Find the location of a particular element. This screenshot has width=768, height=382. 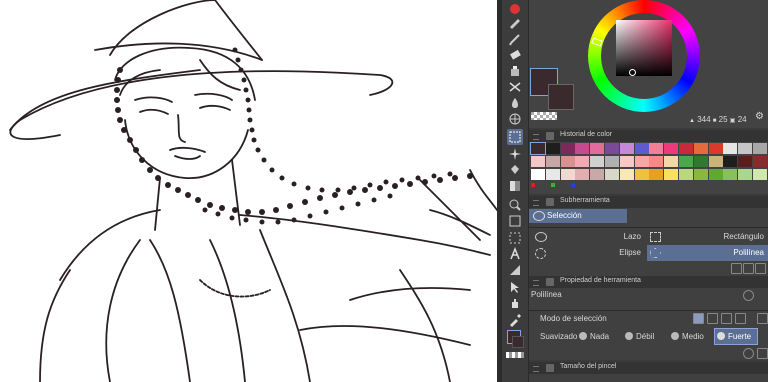

history-marker-blue is located at coordinates (573, 185).